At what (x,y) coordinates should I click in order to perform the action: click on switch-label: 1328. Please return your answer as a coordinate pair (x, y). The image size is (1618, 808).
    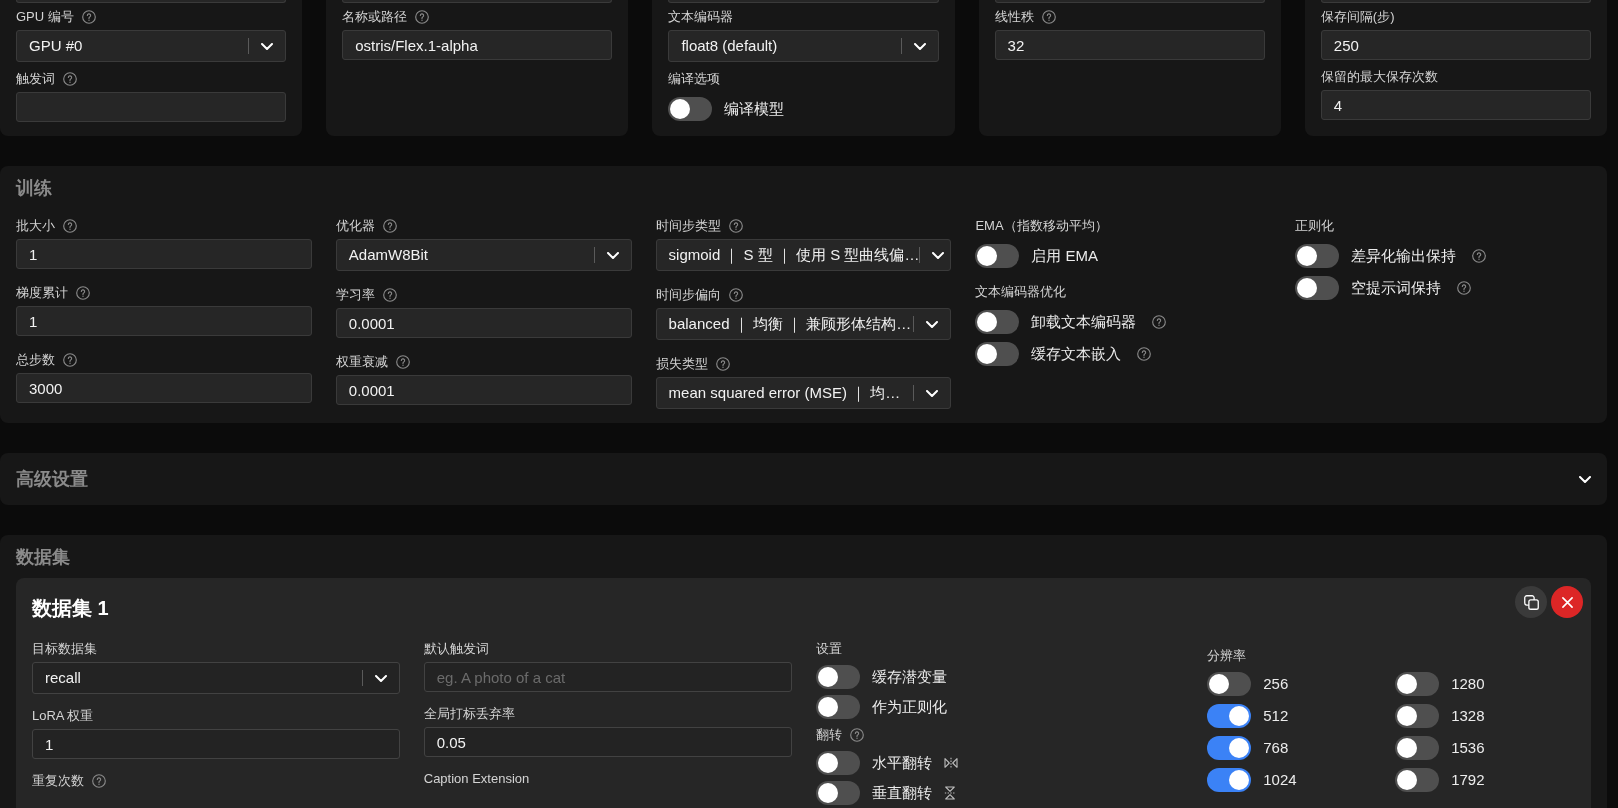
    Looking at the image, I should click on (1468, 716).